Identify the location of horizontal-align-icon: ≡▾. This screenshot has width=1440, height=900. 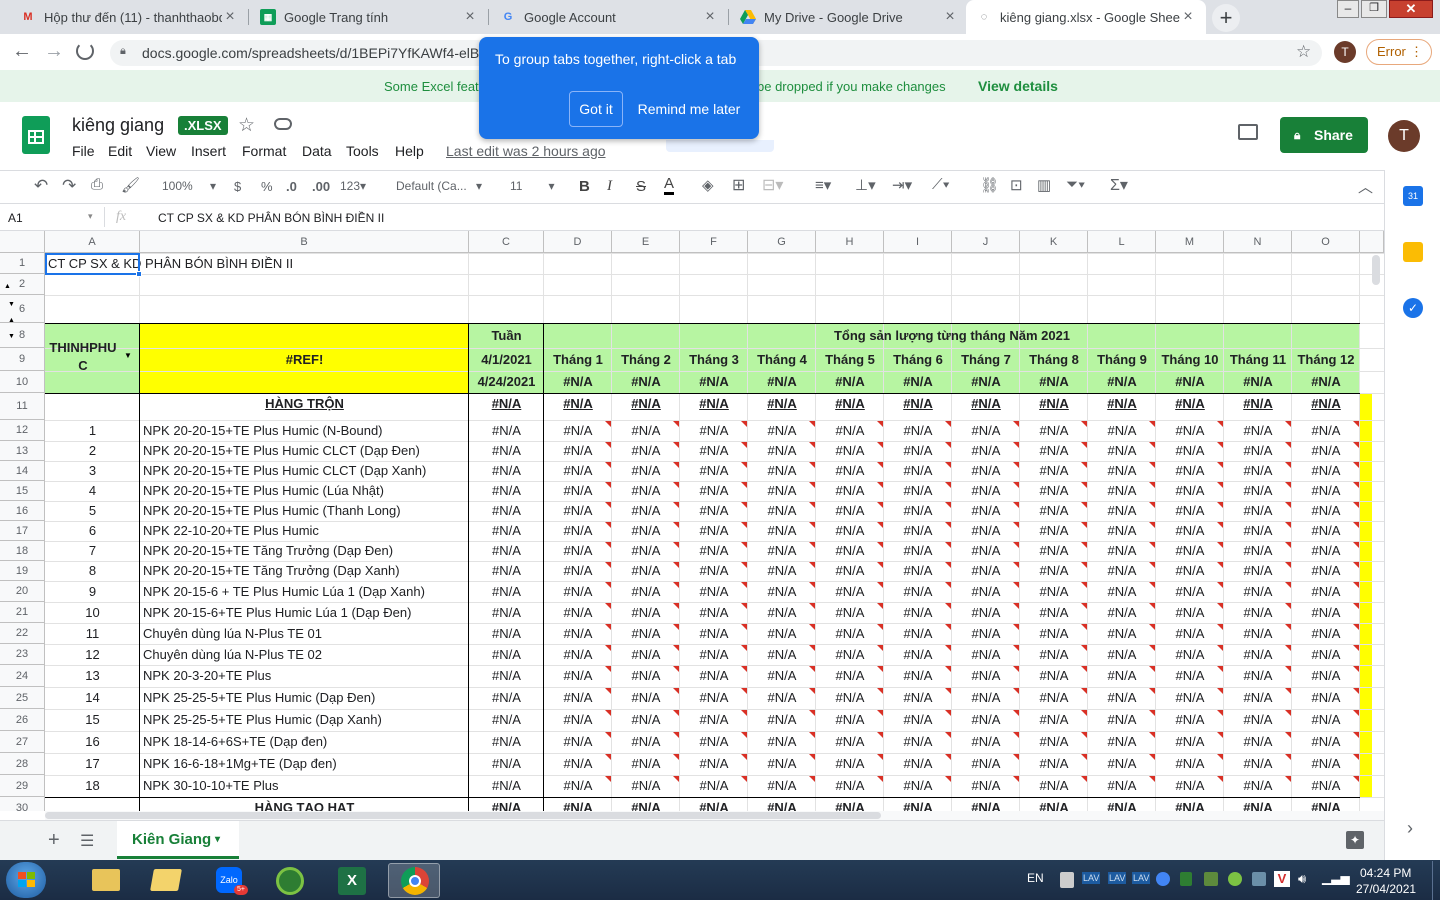
(823, 185).